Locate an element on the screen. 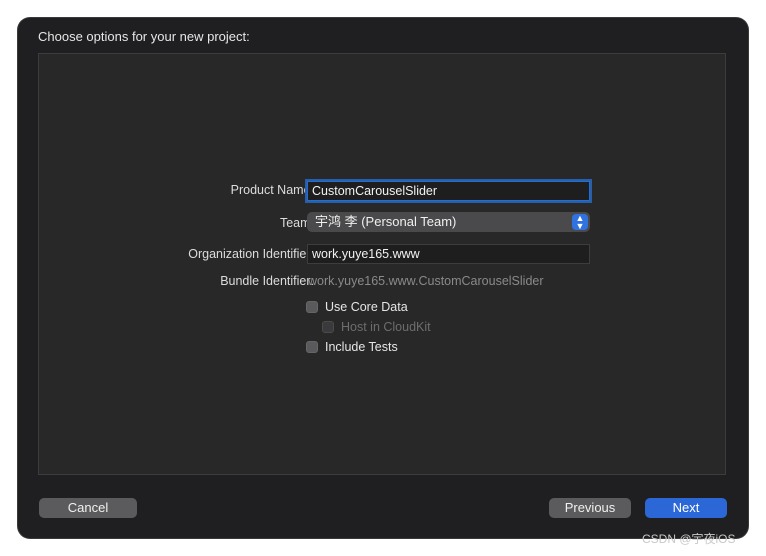 This screenshot has width=766, height=556. bundle-identifier-label: Bundle Identifier: is located at coordinates (267, 281).